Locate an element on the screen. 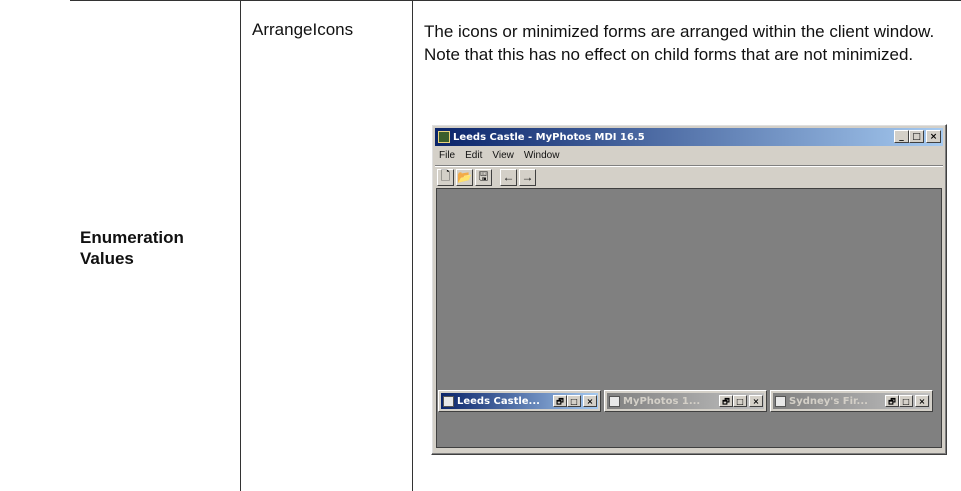  new-document-icon: 🗋 is located at coordinates (445, 177).